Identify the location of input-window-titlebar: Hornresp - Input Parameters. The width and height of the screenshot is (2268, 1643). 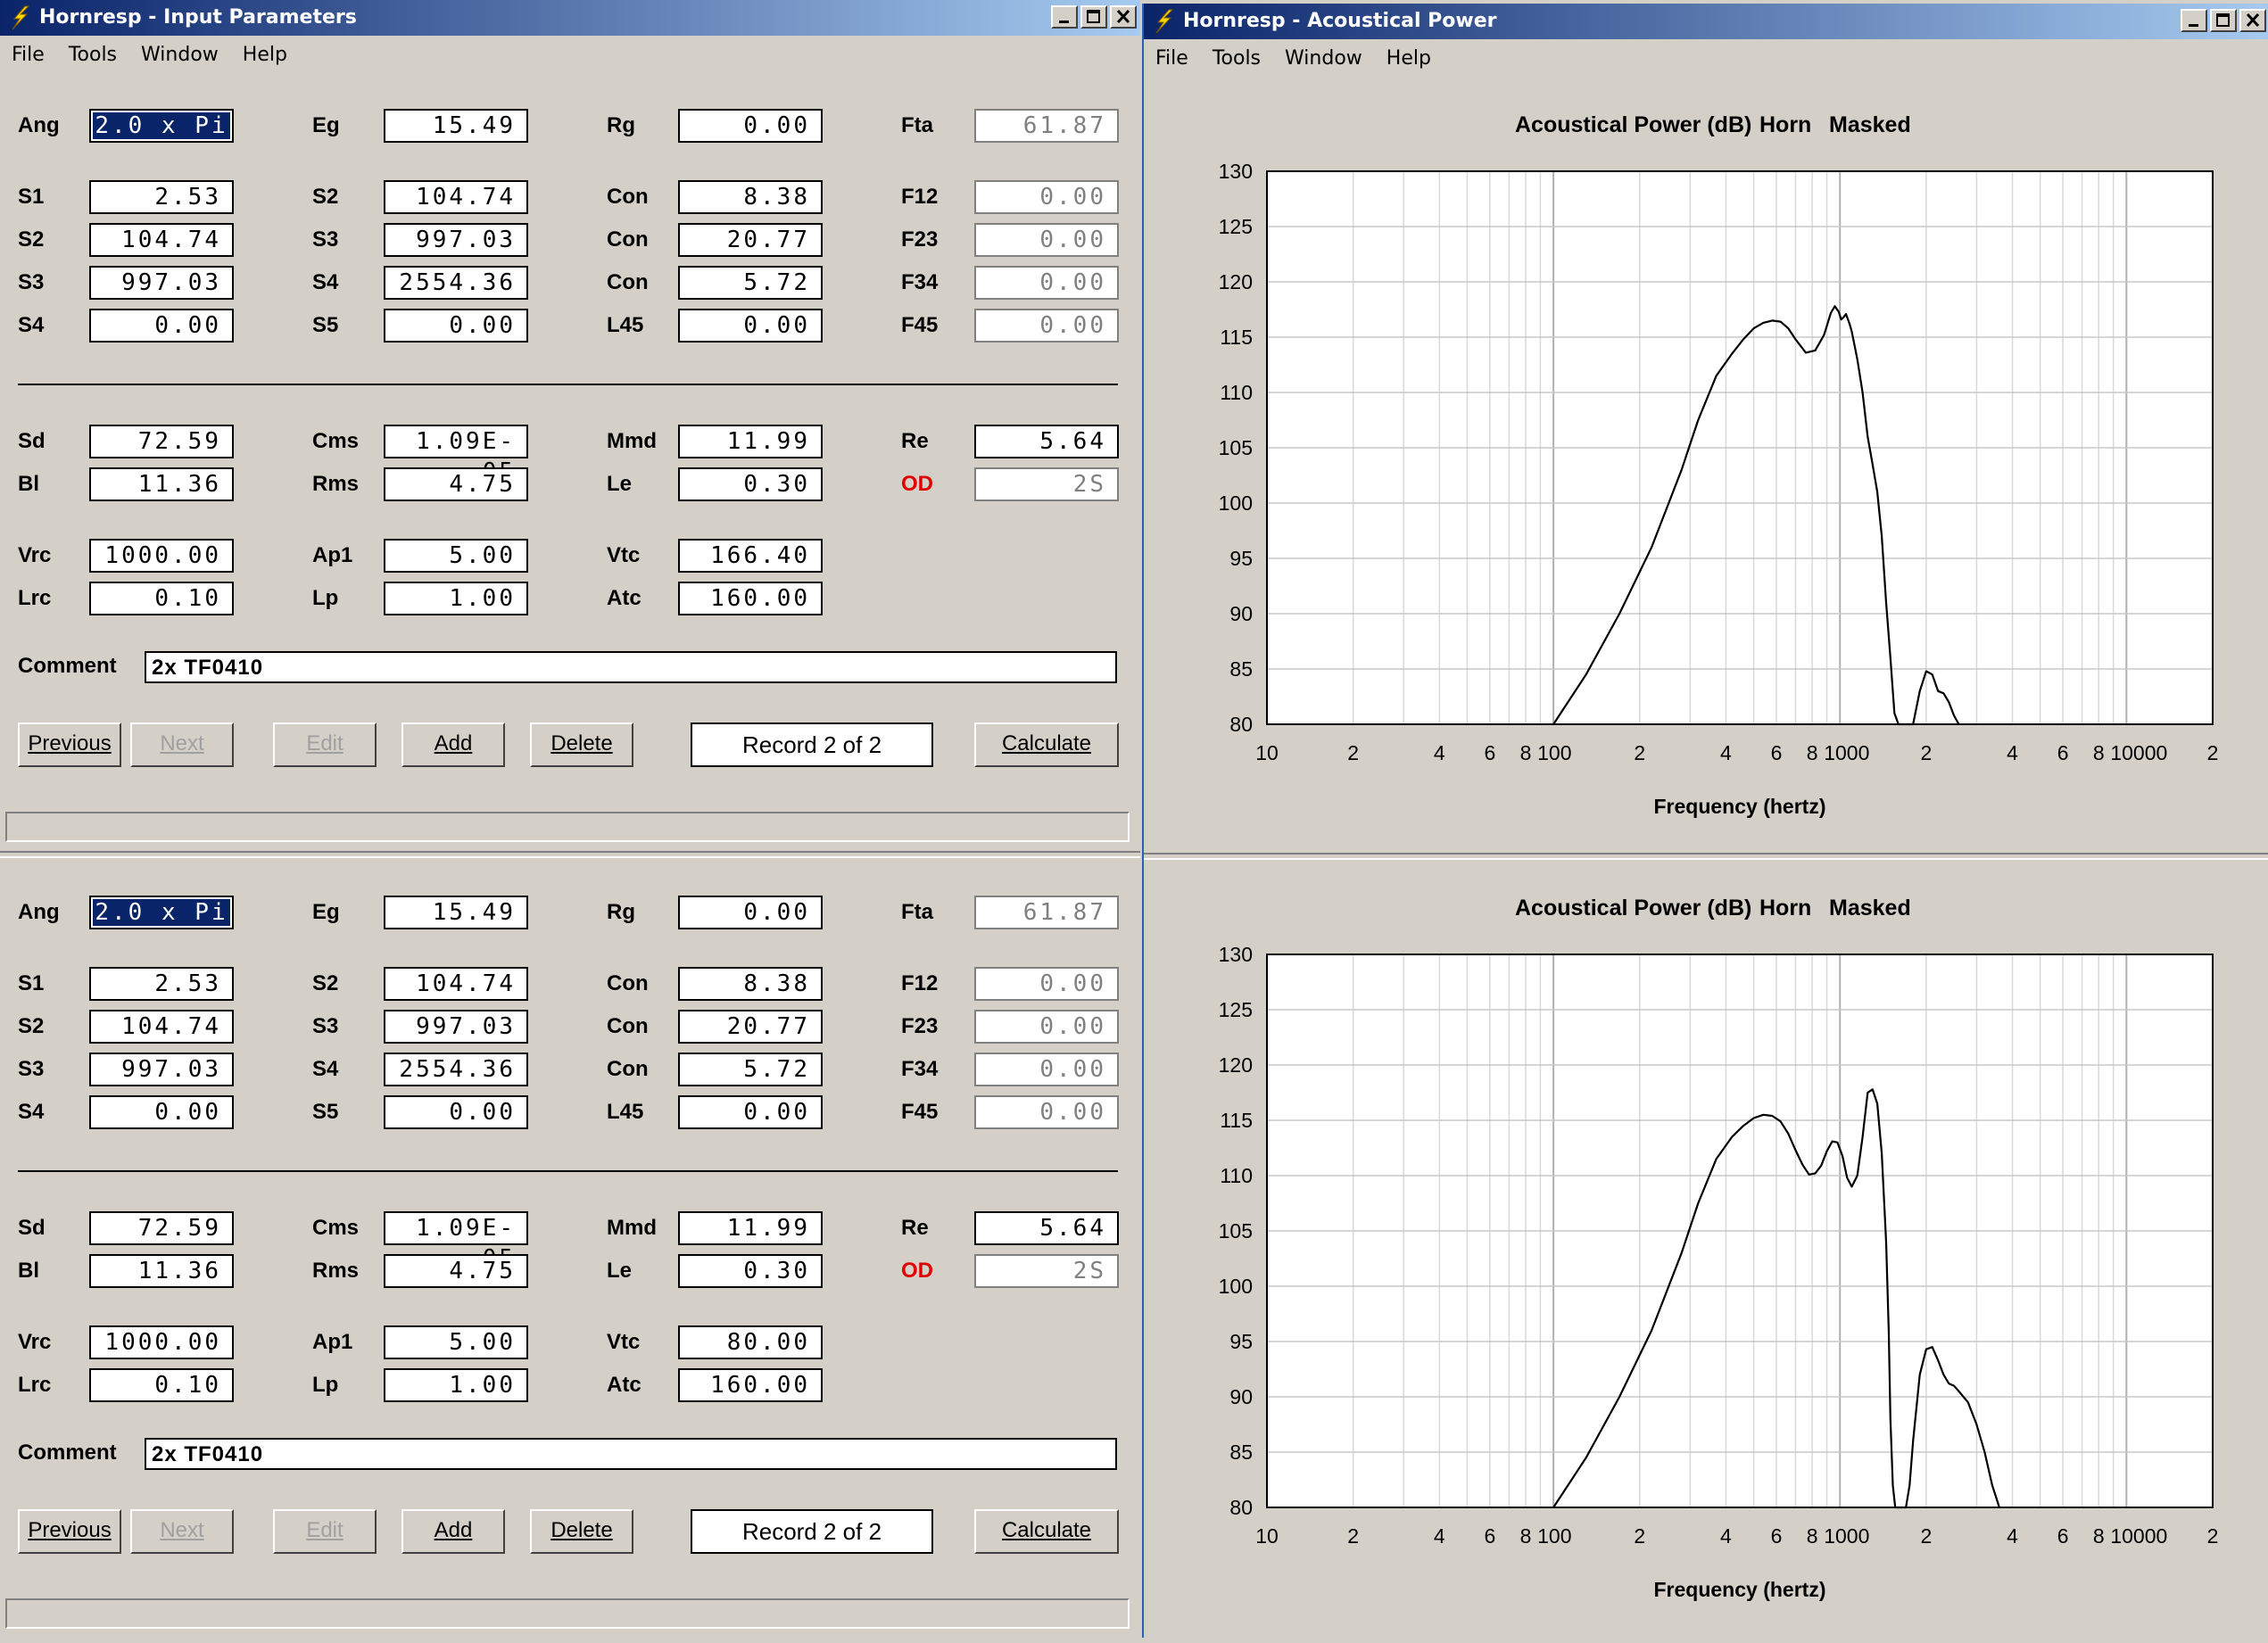
(570, 18).